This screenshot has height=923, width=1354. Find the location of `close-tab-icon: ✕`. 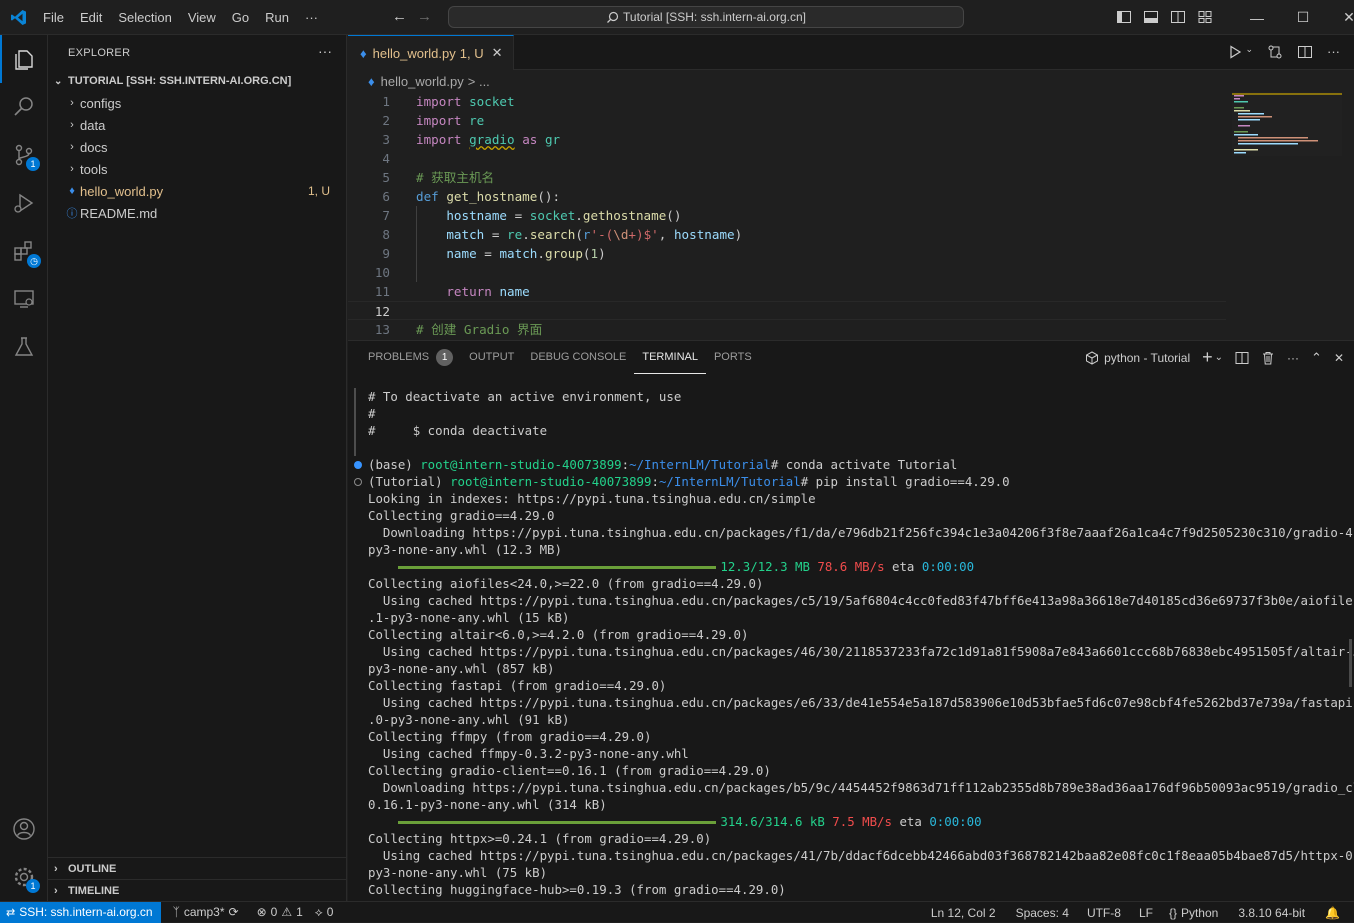

close-tab-icon: ✕ is located at coordinates (497, 53).